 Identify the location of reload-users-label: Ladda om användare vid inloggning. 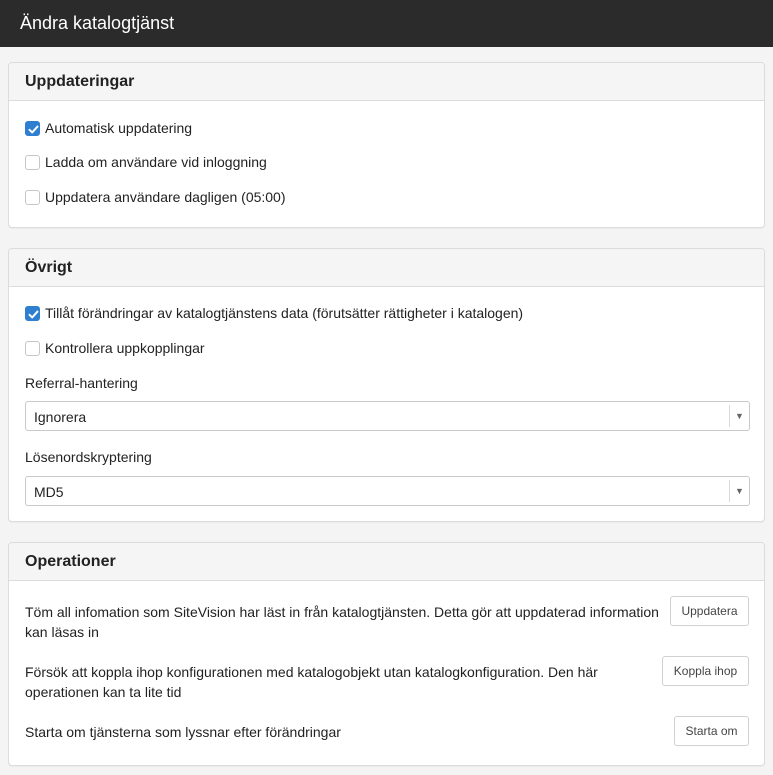
(156, 162).